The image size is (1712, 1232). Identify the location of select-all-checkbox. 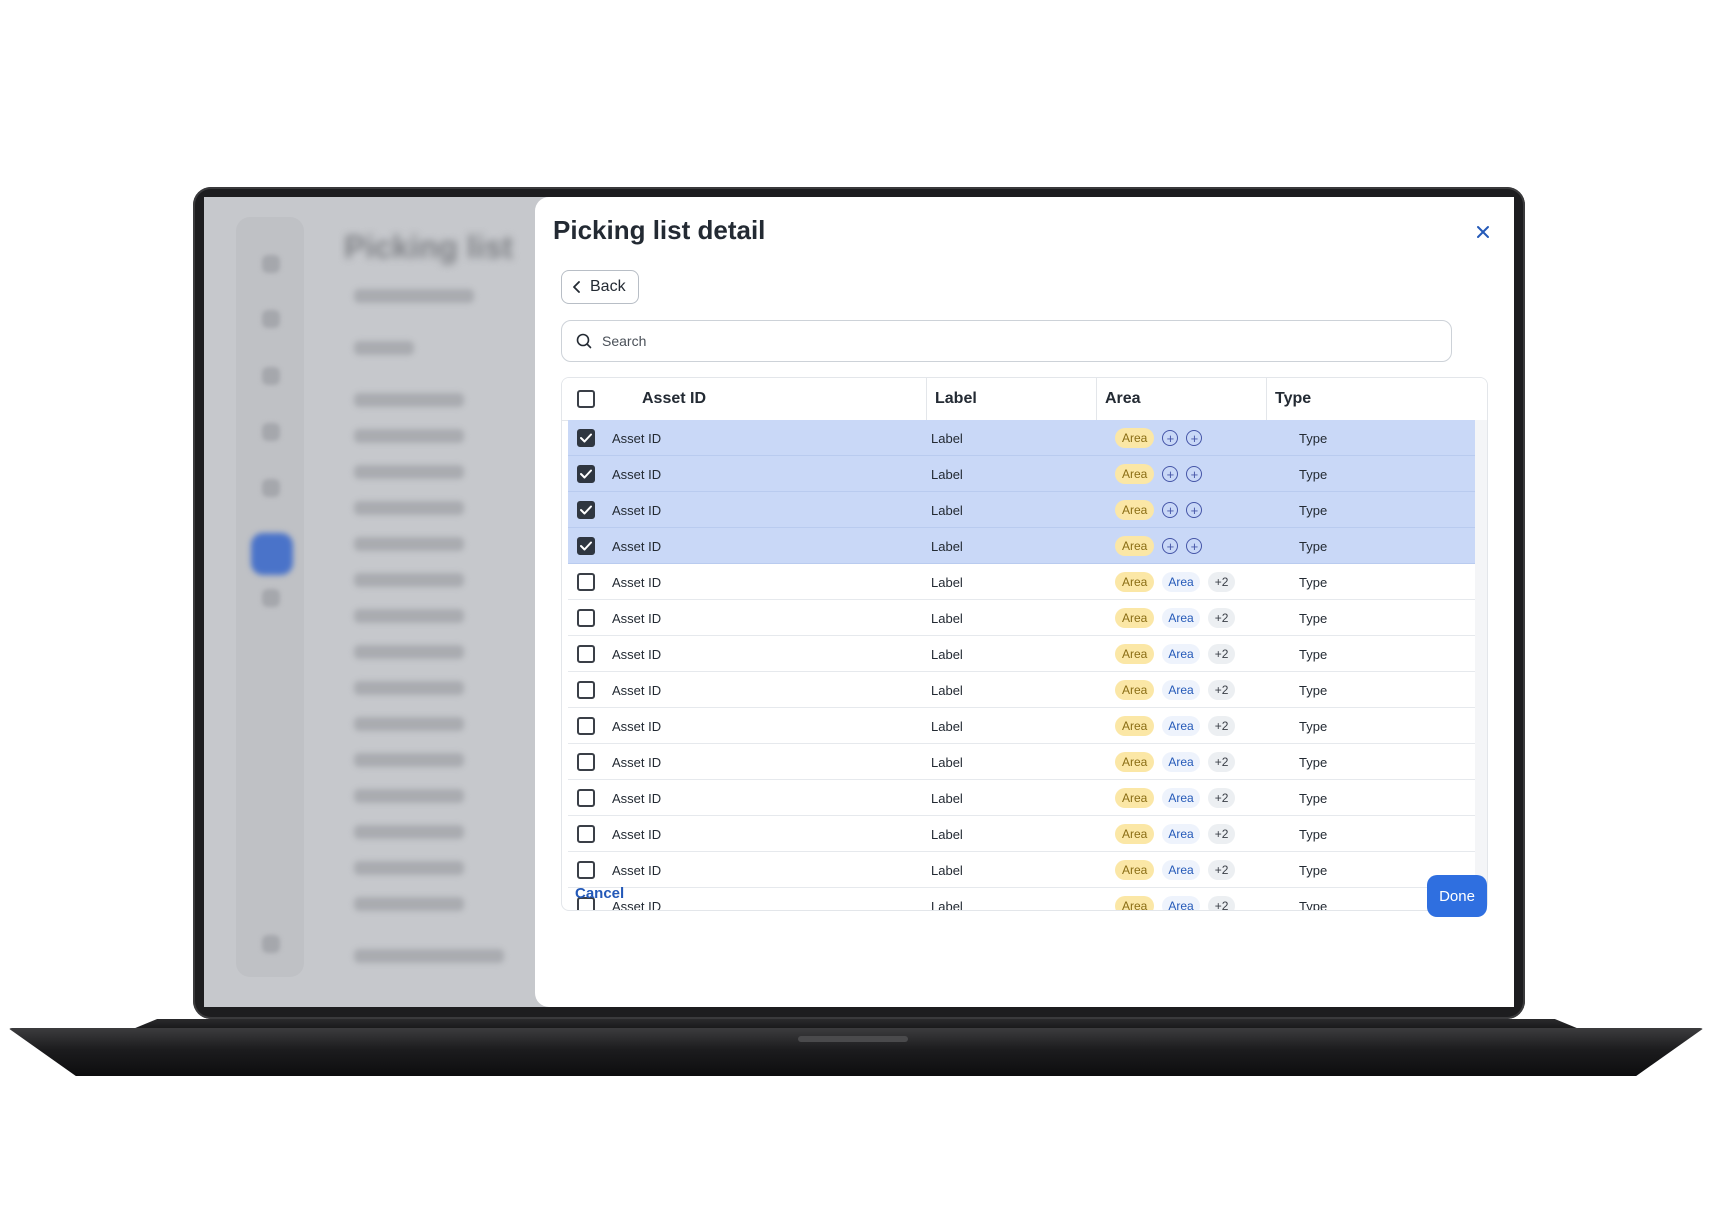
(586, 399).